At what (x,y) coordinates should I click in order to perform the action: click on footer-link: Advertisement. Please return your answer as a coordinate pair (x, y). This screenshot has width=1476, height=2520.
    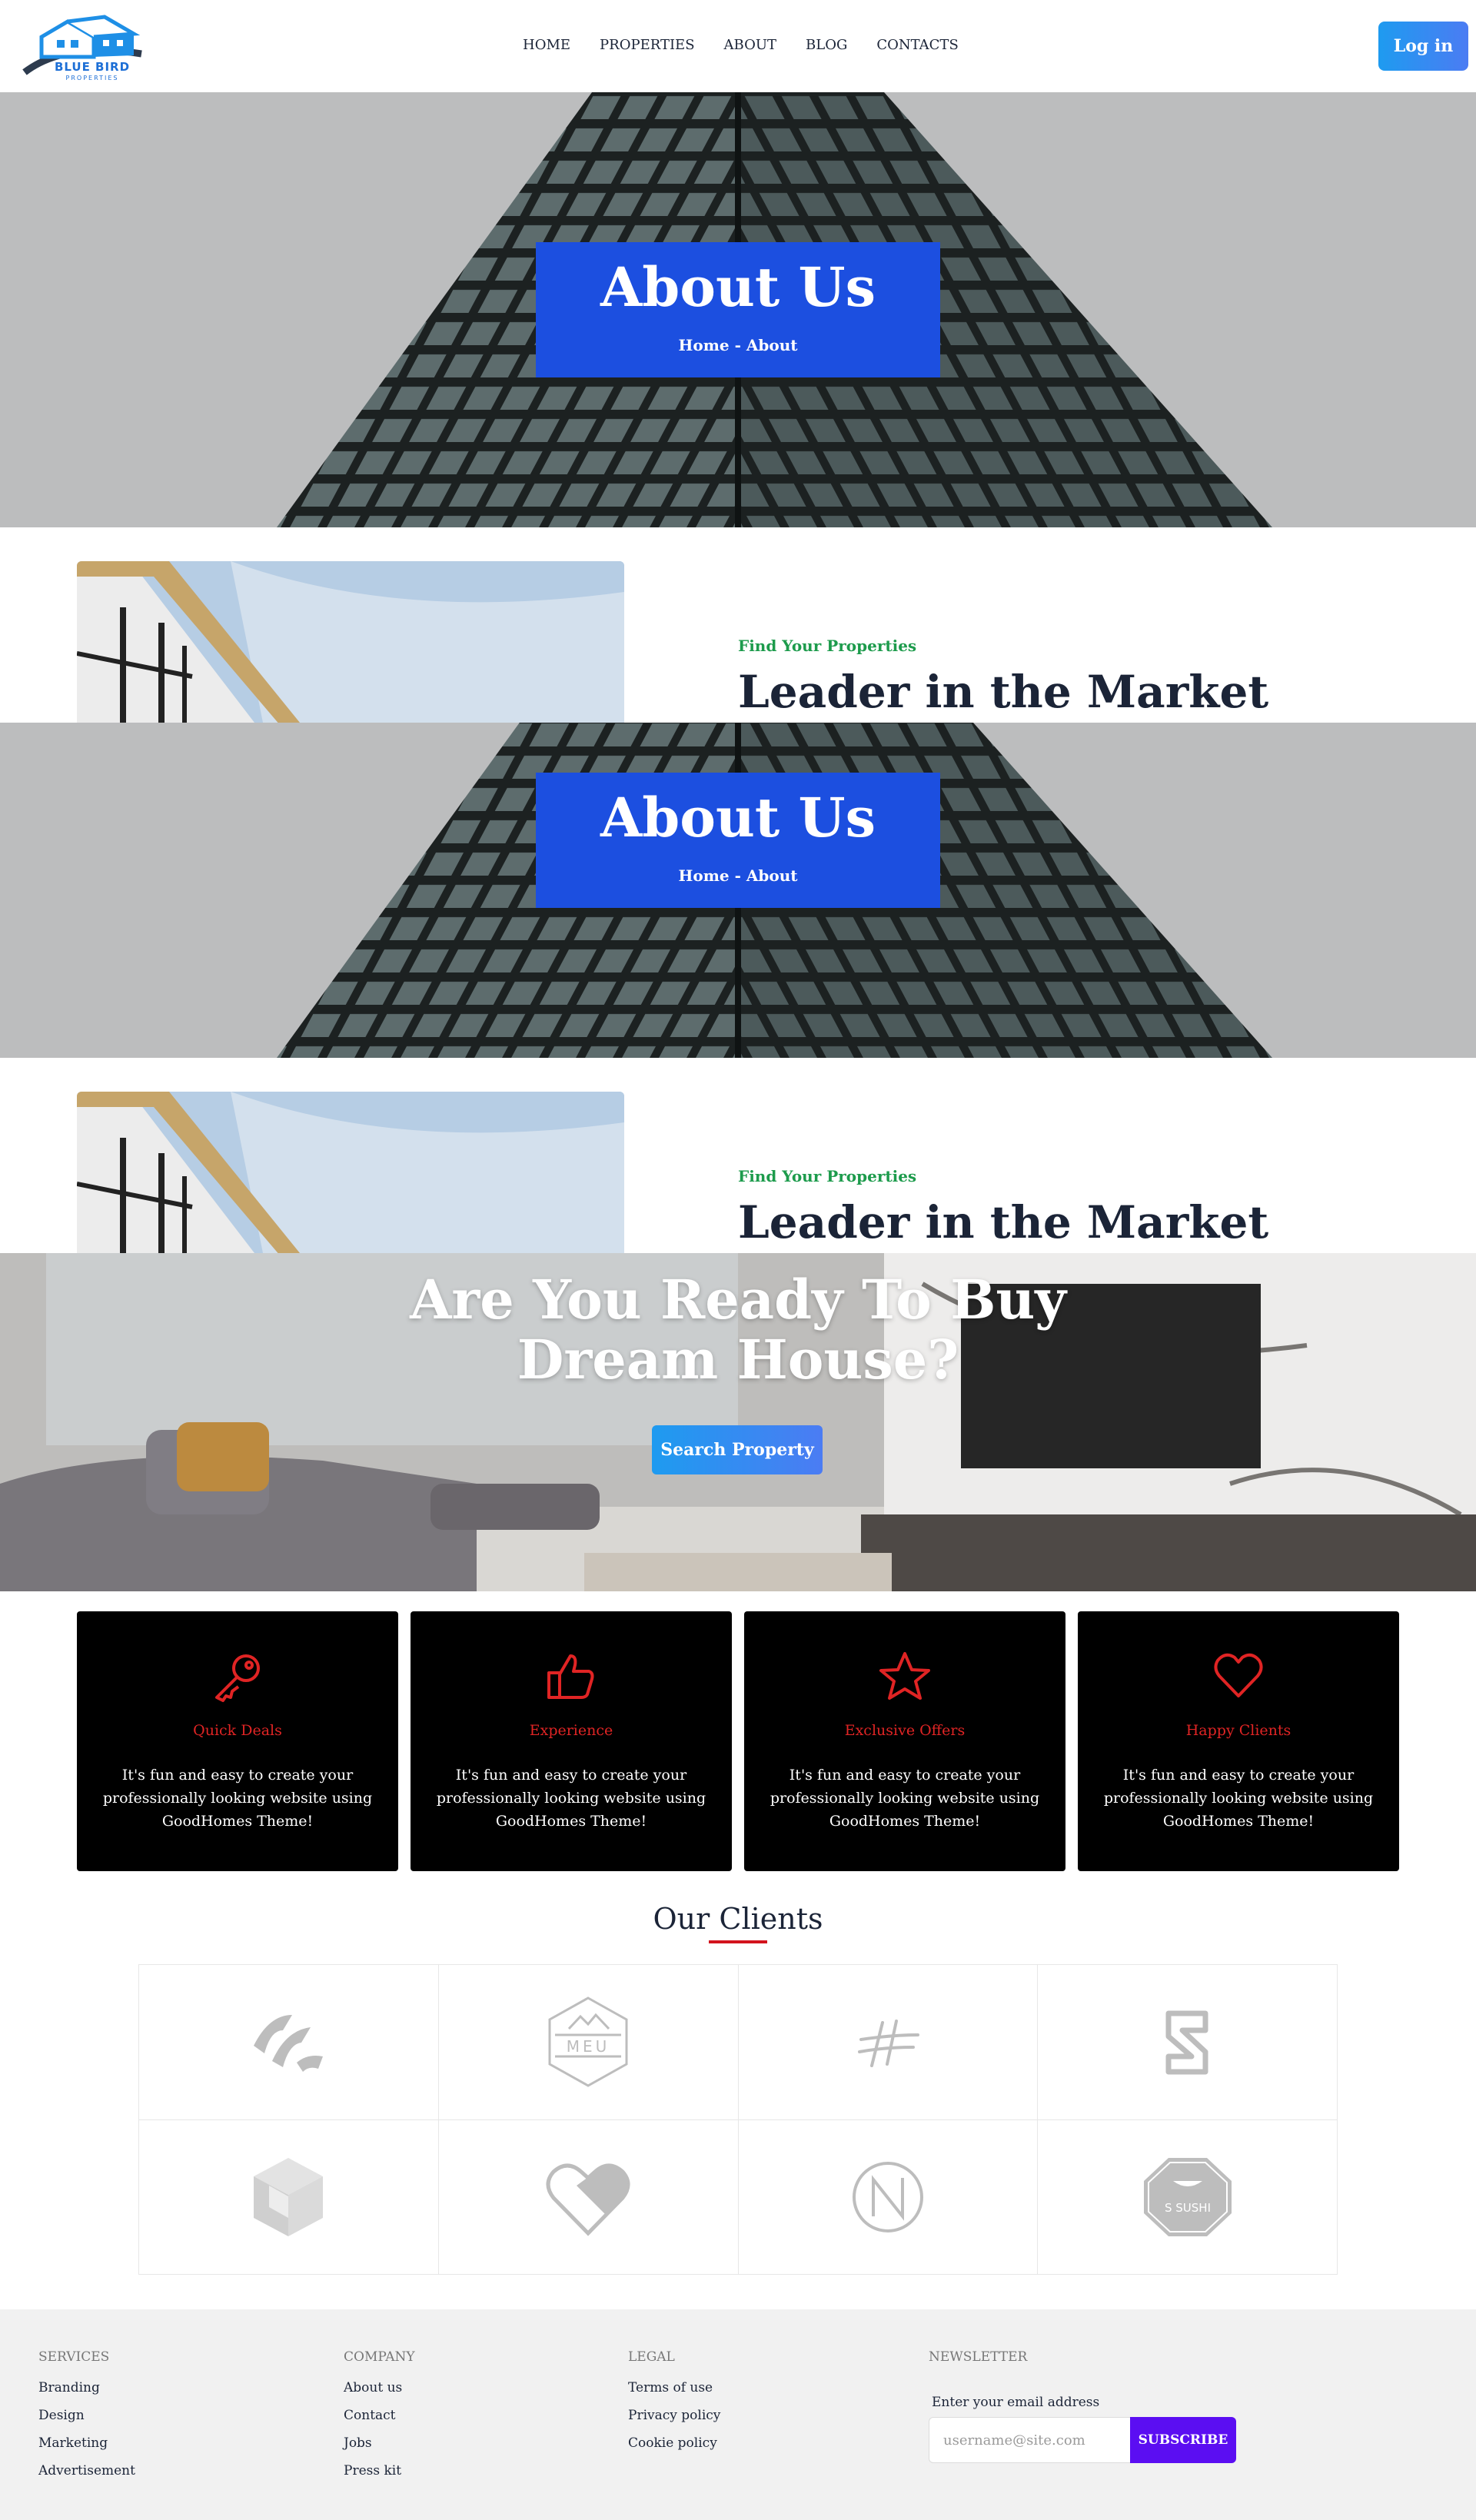
    Looking at the image, I should click on (86, 2471).